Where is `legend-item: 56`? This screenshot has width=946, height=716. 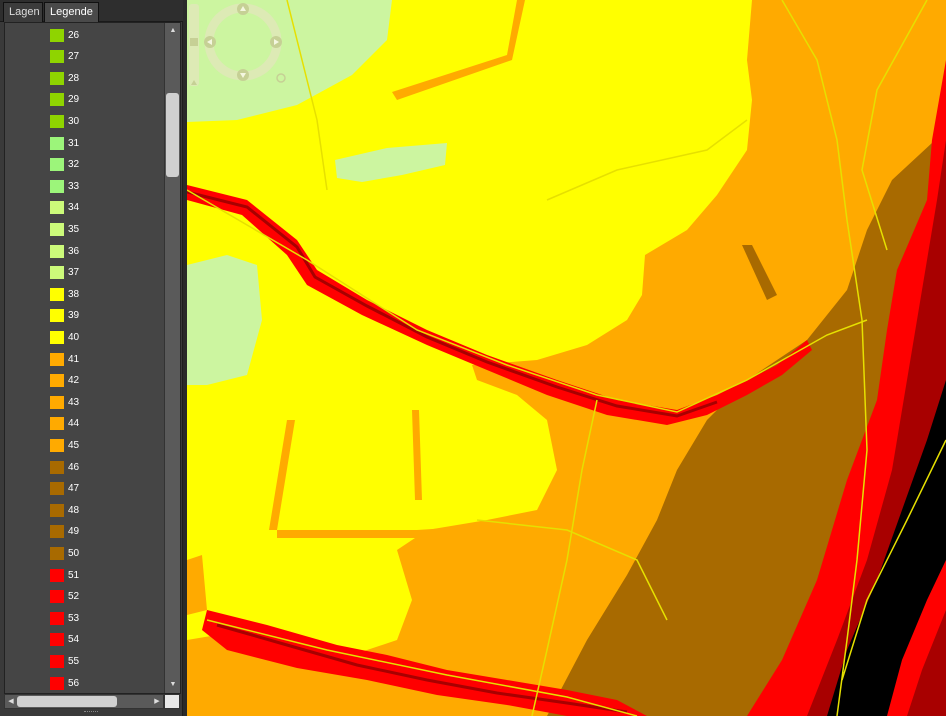 legend-item: 56 is located at coordinates (64, 683).